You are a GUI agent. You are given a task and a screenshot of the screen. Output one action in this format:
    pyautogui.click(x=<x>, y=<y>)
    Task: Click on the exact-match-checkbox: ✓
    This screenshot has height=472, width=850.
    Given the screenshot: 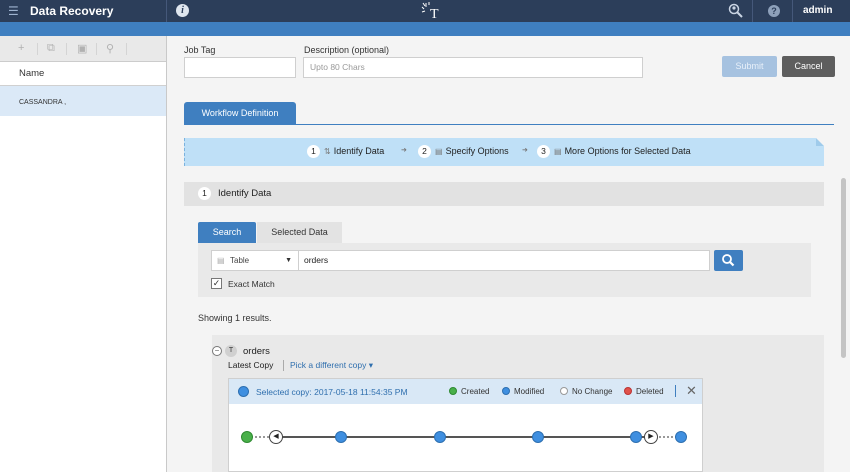 What is the action you would take?
    pyautogui.click(x=216, y=283)
    